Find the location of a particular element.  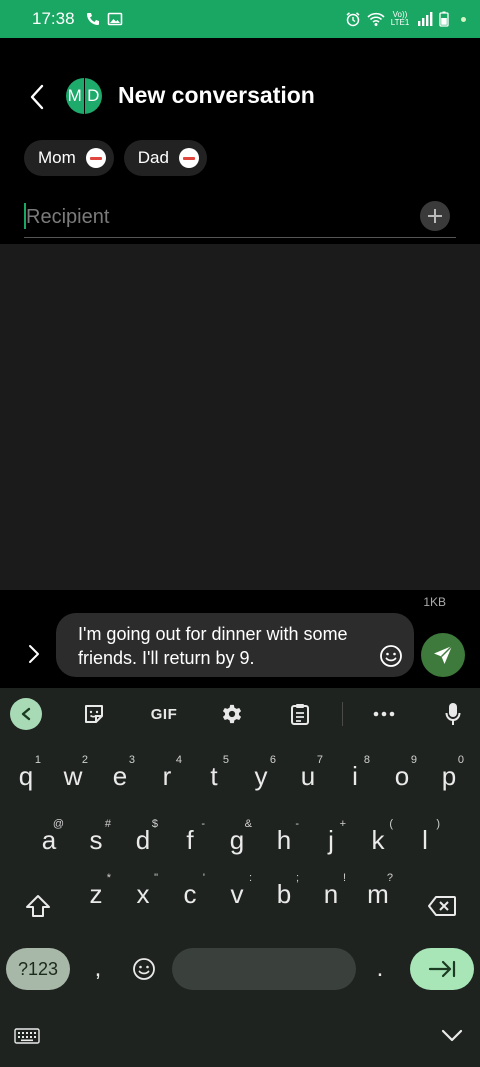

microphone-icon is located at coordinates (453, 714).